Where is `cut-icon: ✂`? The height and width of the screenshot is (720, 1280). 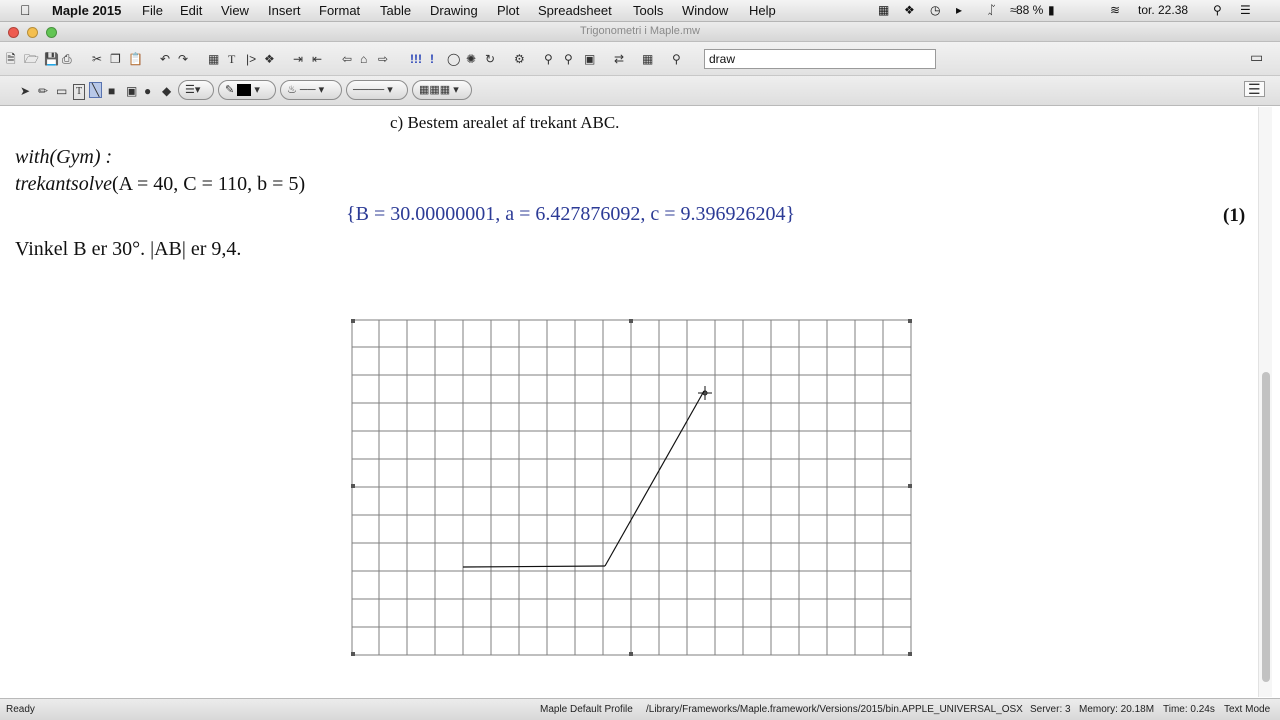
cut-icon: ✂ is located at coordinates (97, 59).